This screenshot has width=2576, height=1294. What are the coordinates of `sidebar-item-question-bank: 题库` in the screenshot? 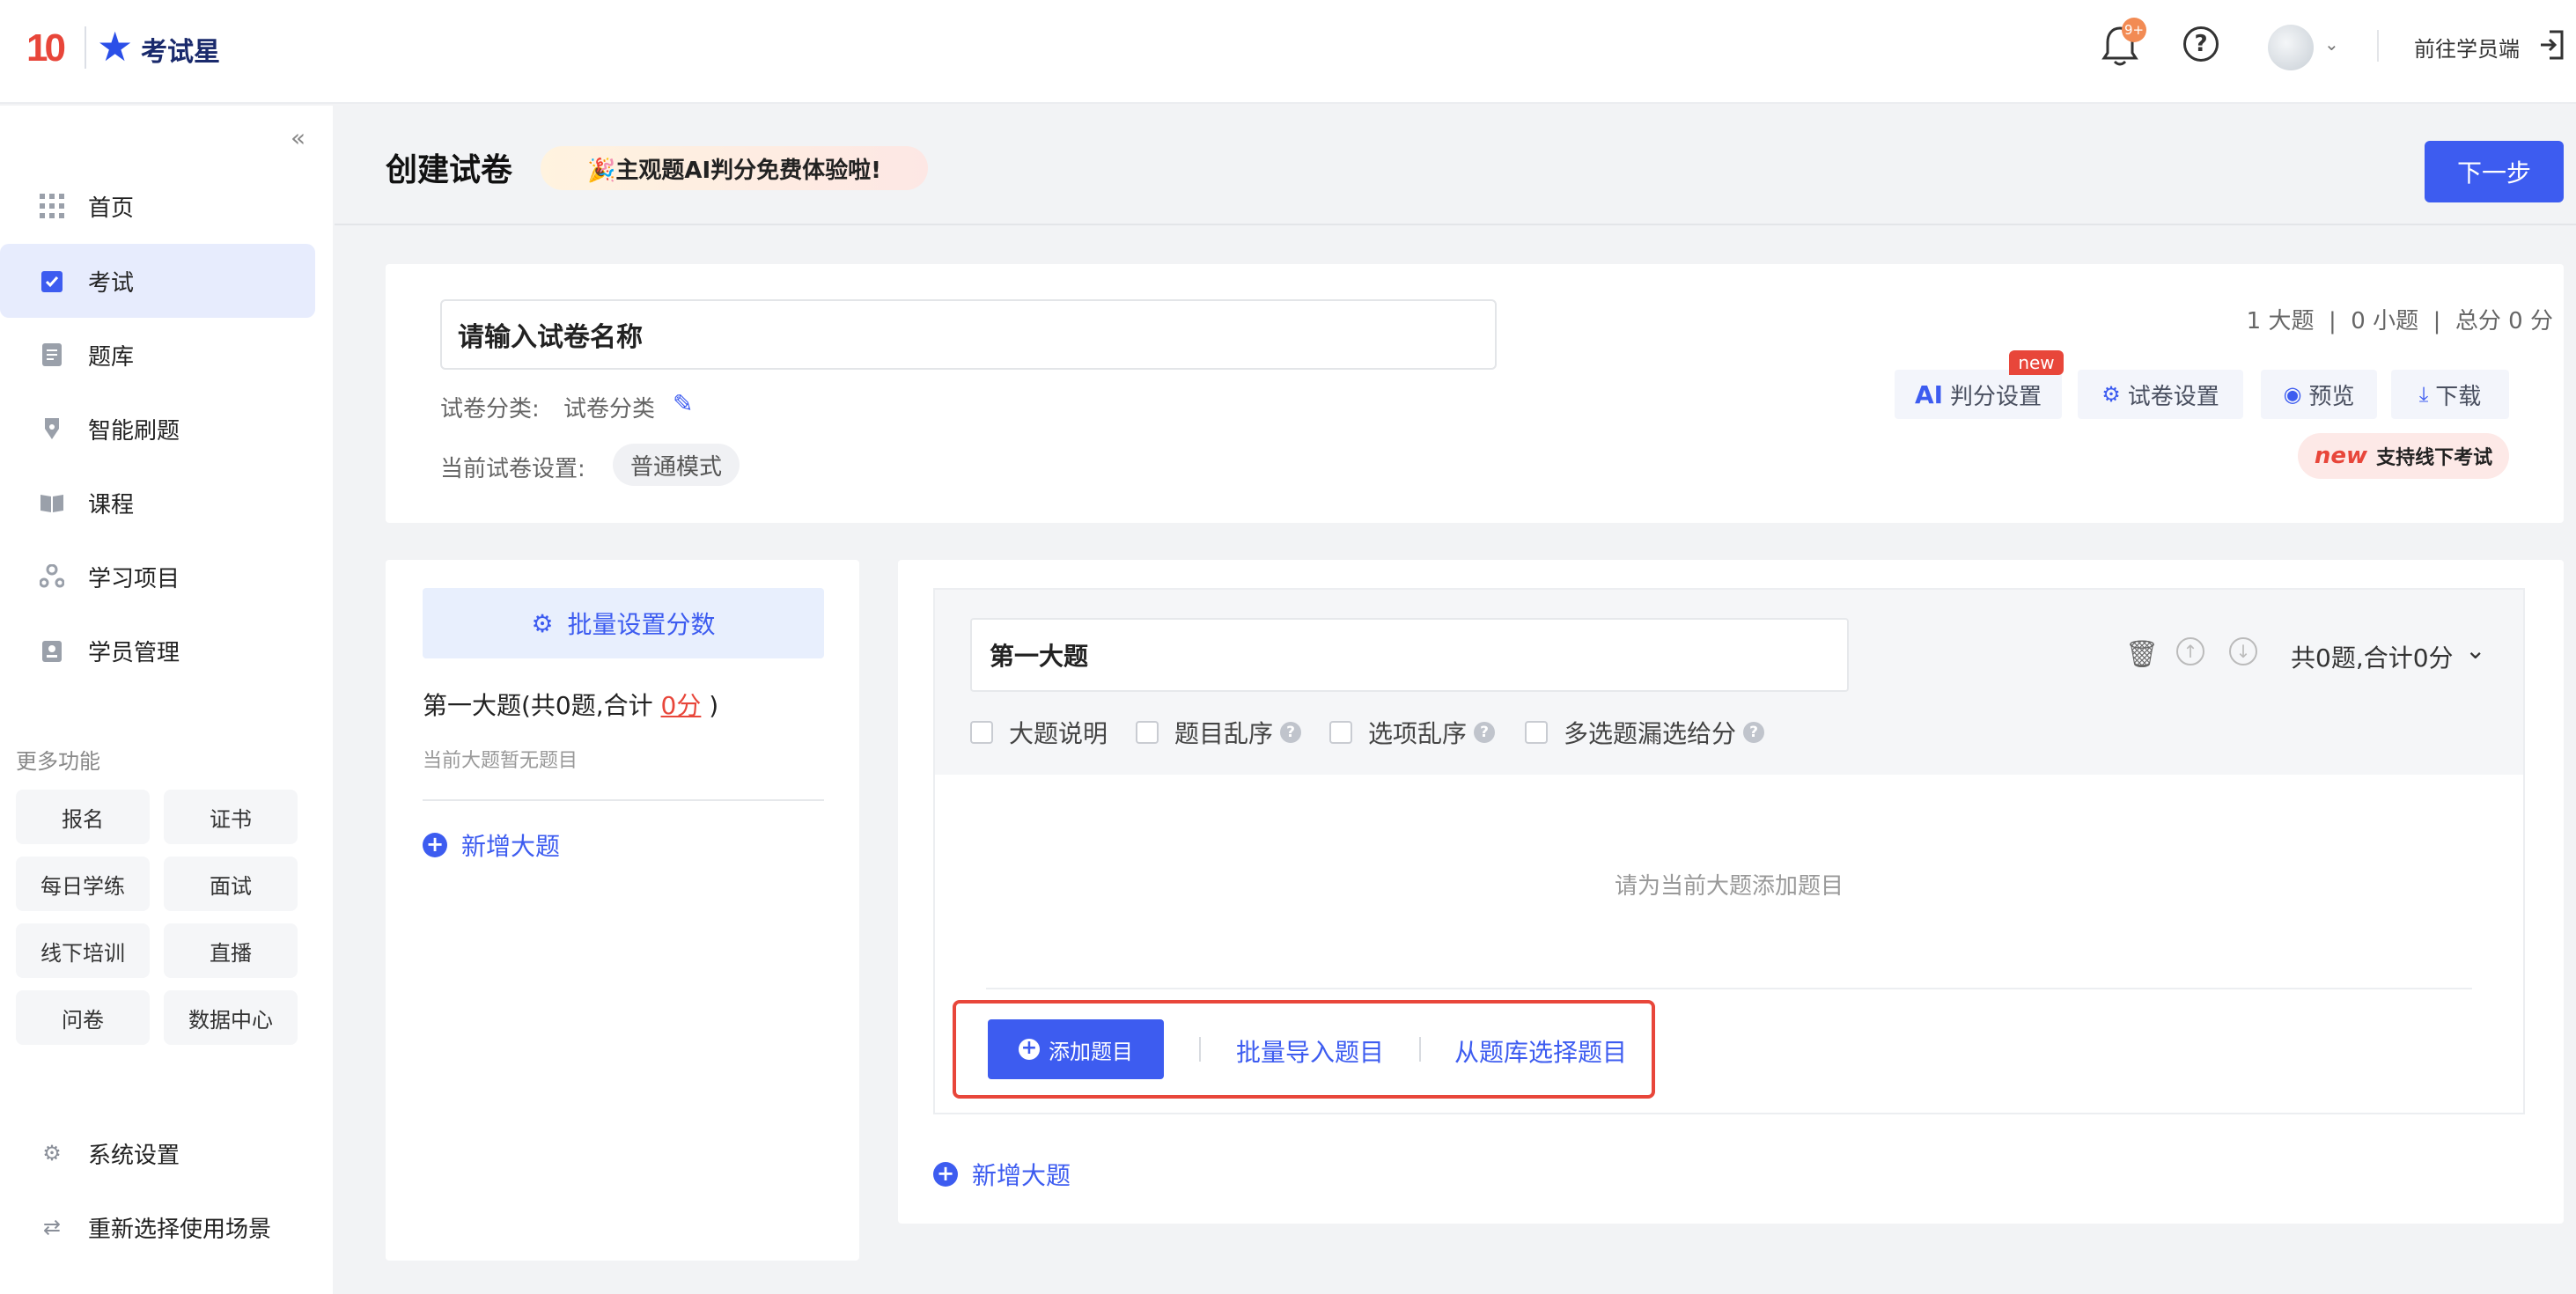 It's located at (157, 355).